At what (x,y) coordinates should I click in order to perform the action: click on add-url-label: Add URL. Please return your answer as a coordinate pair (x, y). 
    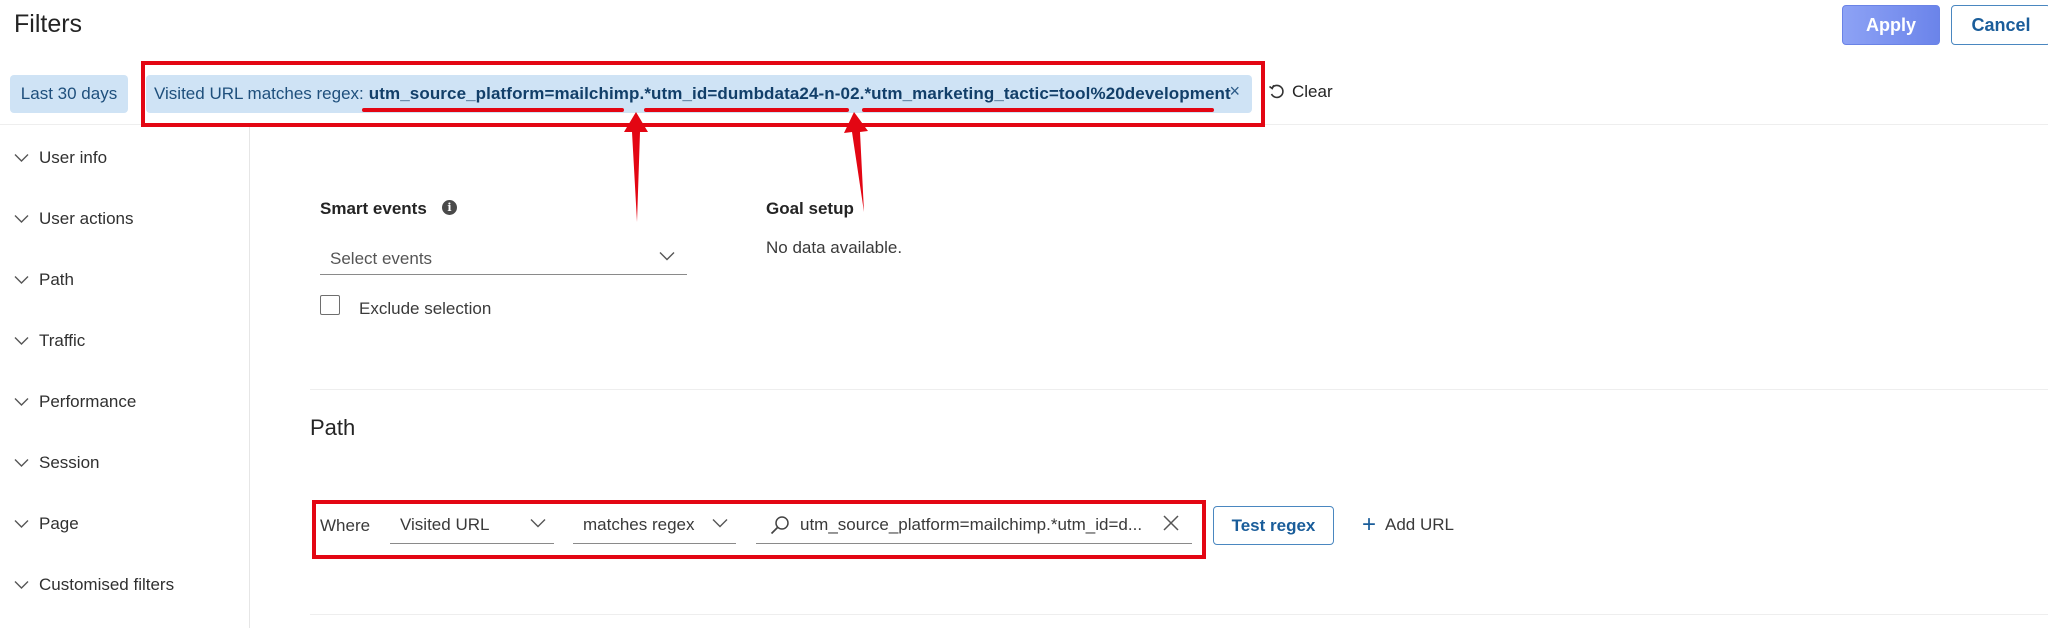
    Looking at the image, I should click on (1419, 524).